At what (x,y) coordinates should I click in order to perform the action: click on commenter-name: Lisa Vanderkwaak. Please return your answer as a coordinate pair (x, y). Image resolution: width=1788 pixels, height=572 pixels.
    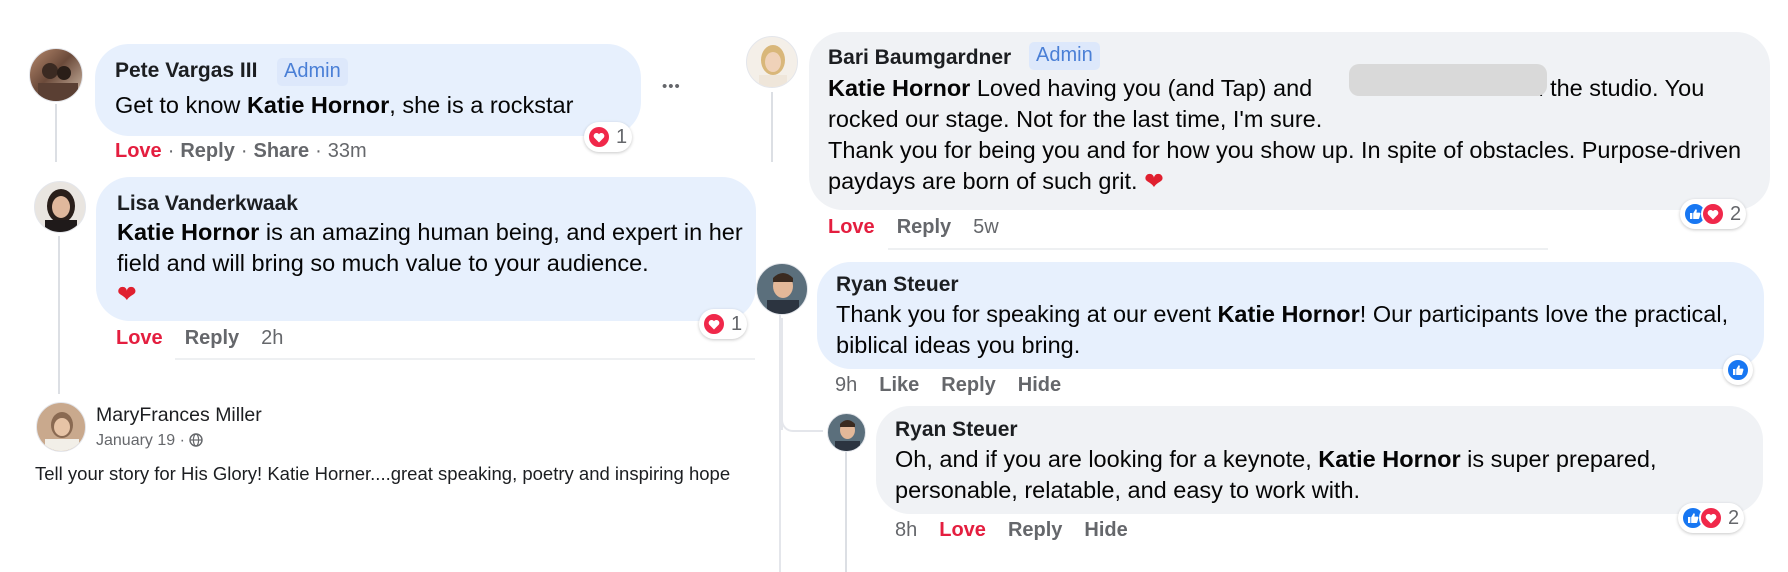
    Looking at the image, I should click on (207, 204).